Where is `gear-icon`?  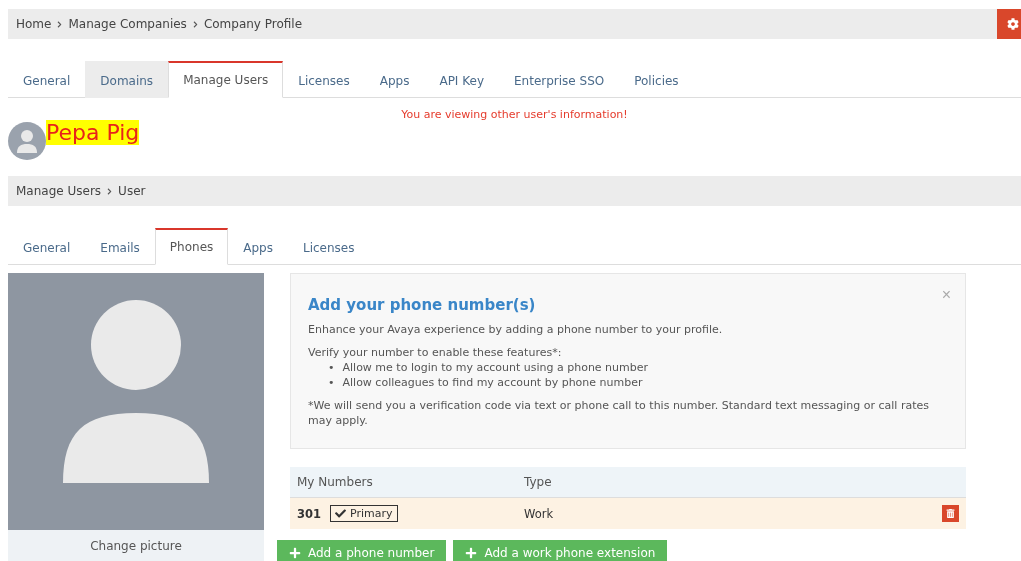
gear-icon is located at coordinates (1013, 24).